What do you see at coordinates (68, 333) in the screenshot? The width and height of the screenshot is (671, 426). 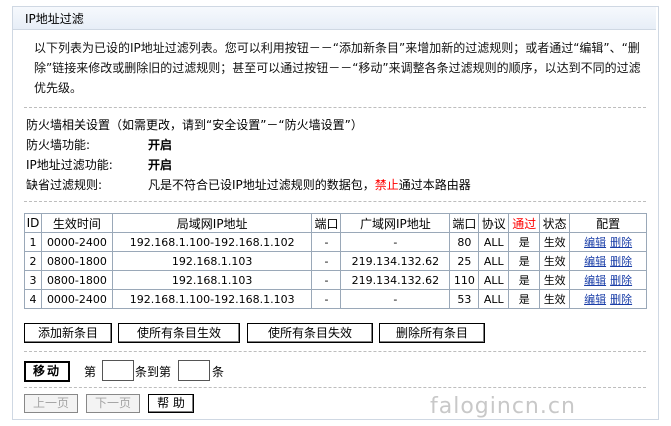 I see `add-entry-button: 添加新条目` at bounding box center [68, 333].